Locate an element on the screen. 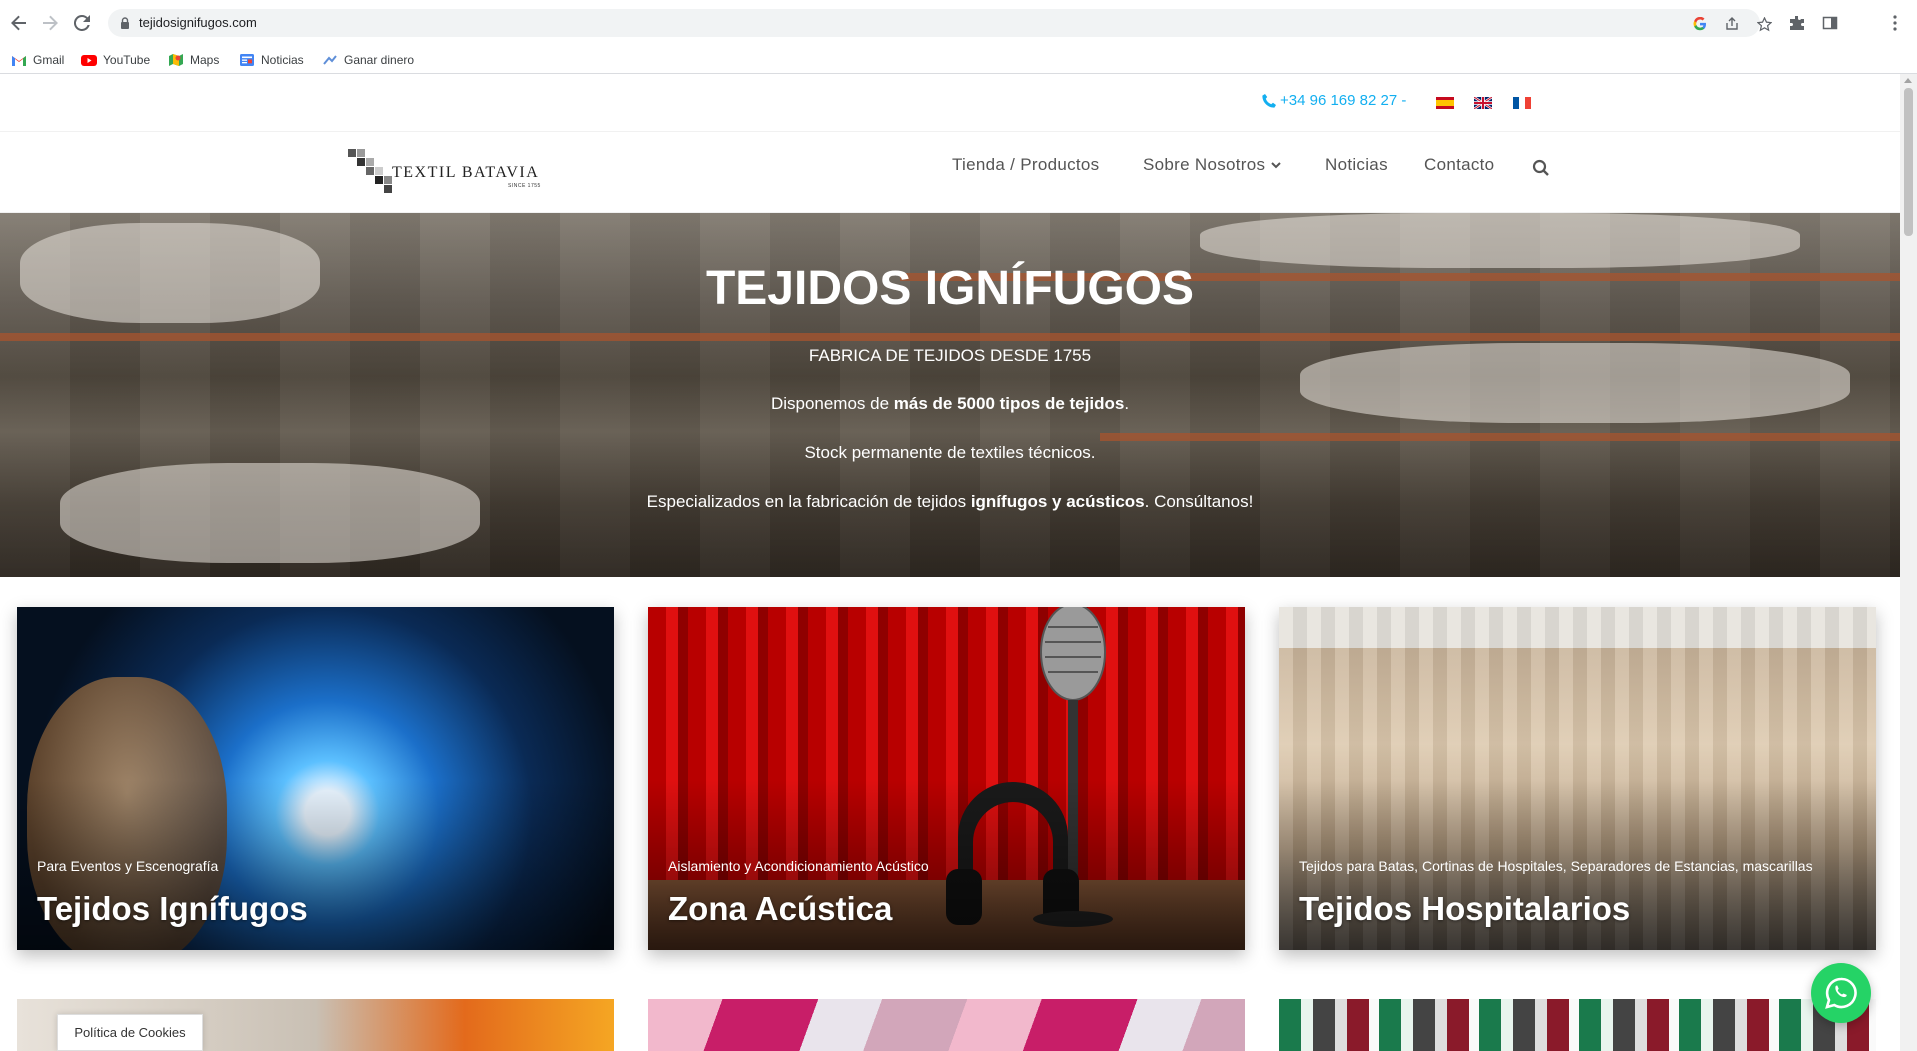 This screenshot has height=1051, width=1917. gmail-icon is located at coordinates (19, 60).